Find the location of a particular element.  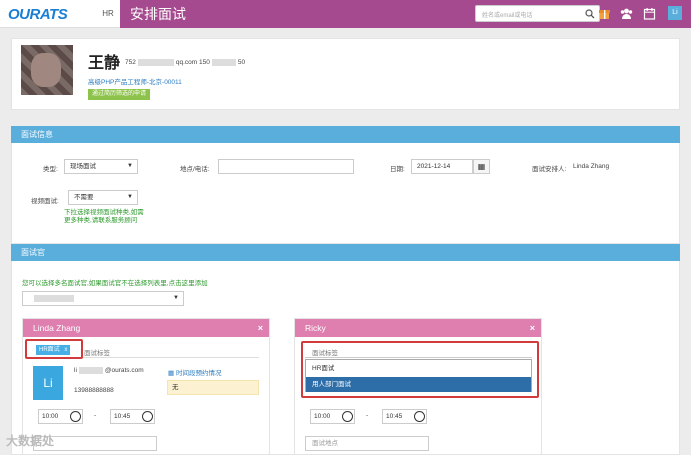

watermark: 大数据处 is located at coordinates (30, 441).